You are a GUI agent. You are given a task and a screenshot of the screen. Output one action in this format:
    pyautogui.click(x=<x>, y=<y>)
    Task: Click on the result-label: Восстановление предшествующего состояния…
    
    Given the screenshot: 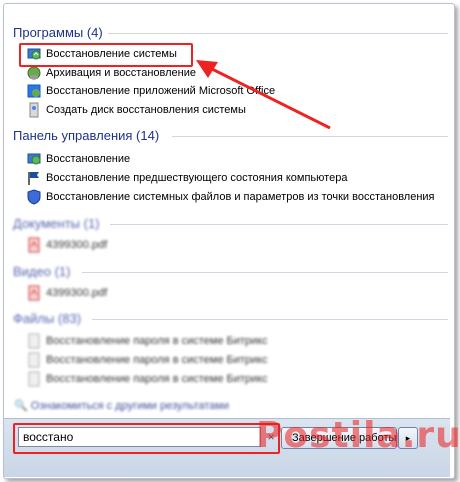 What is the action you would take?
    pyautogui.click(x=197, y=178)
    